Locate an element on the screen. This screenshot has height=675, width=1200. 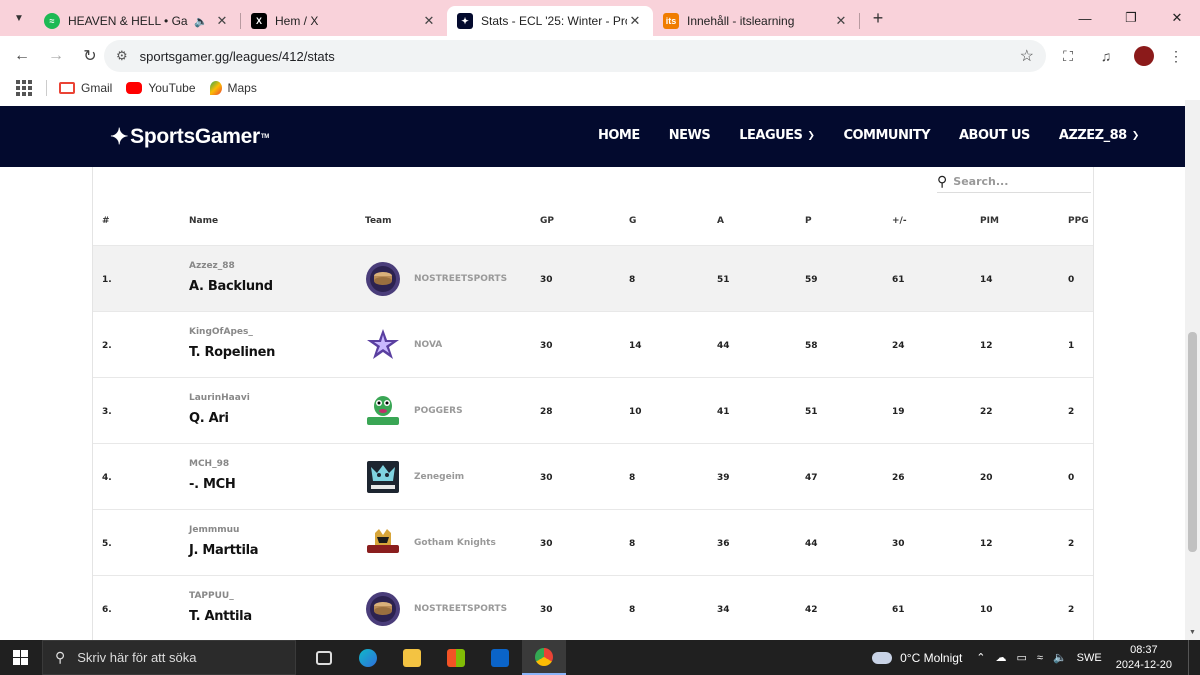
outlook-icon is located at coordinates (500, 657).